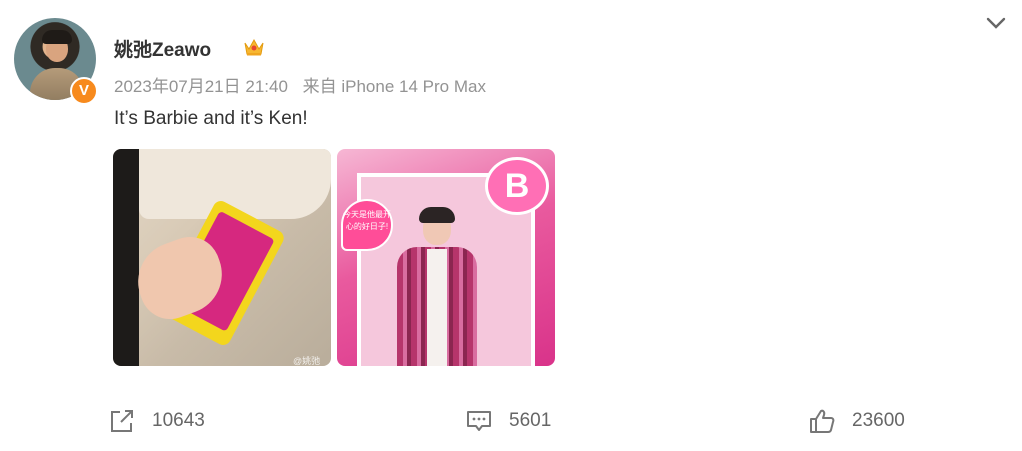  I want to click on share-icon, so click(122, 421).